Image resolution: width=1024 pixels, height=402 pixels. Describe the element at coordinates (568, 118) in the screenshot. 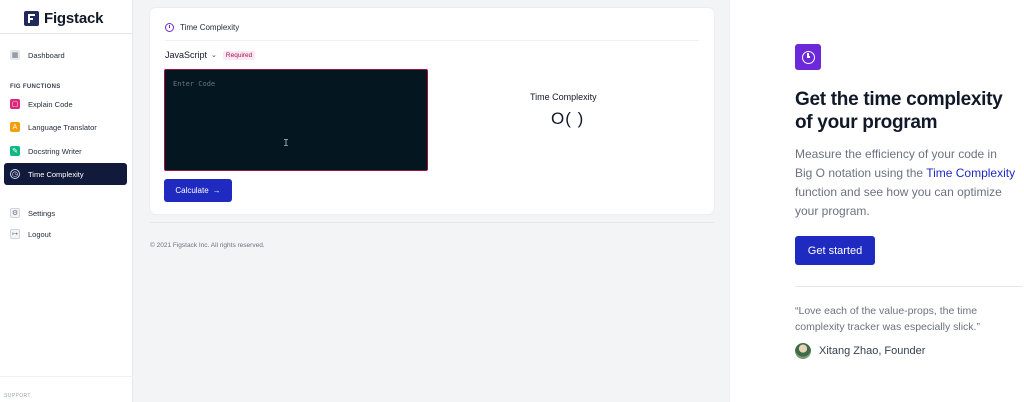

I see `result-value: O( )` at that location.